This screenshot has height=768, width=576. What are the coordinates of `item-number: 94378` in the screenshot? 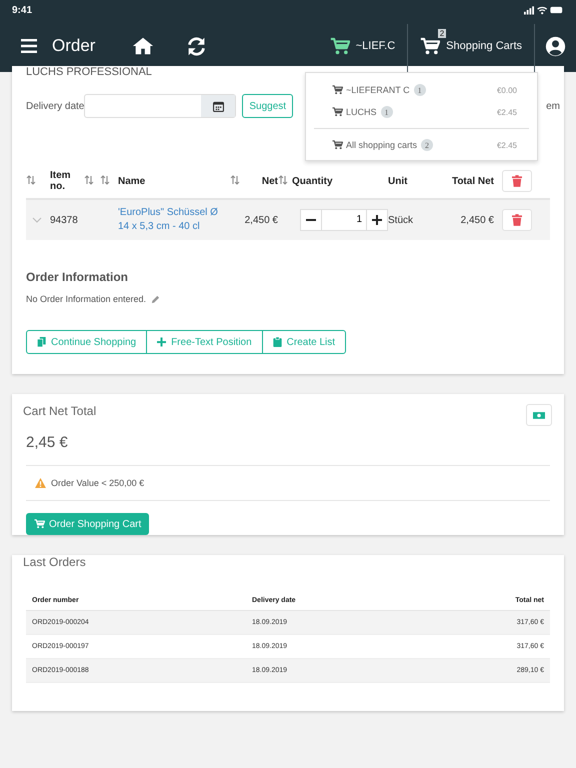 It's located at (64, 220).